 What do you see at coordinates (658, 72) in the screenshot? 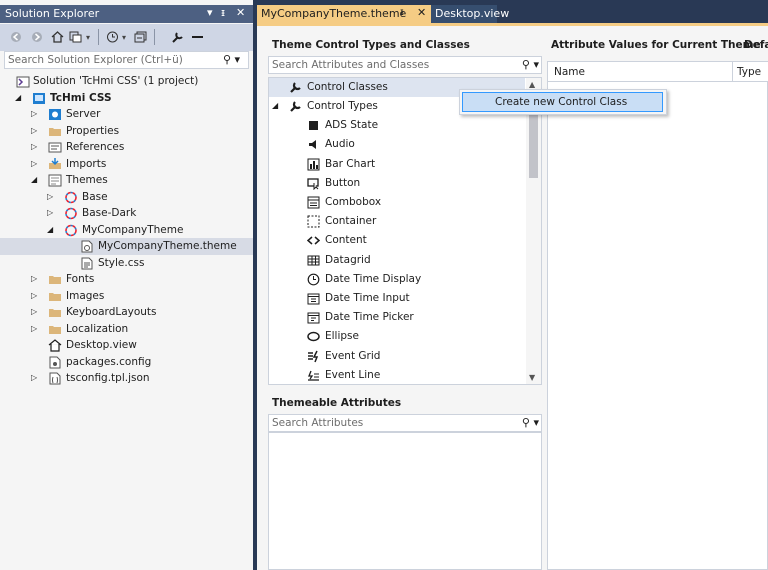
I see `grid-header: Name Type` at bounding box center [658, 72].